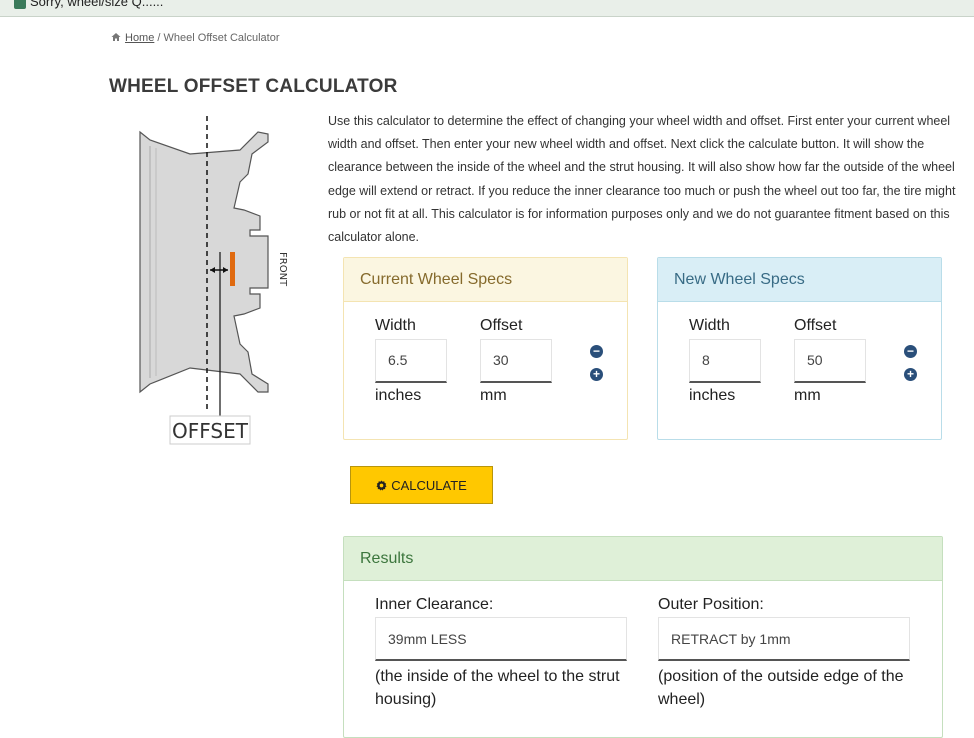 The width and height of the screenshot is (974, 738). I want to click on new-offset-field: Offset 50 mm, so click(830, 361).